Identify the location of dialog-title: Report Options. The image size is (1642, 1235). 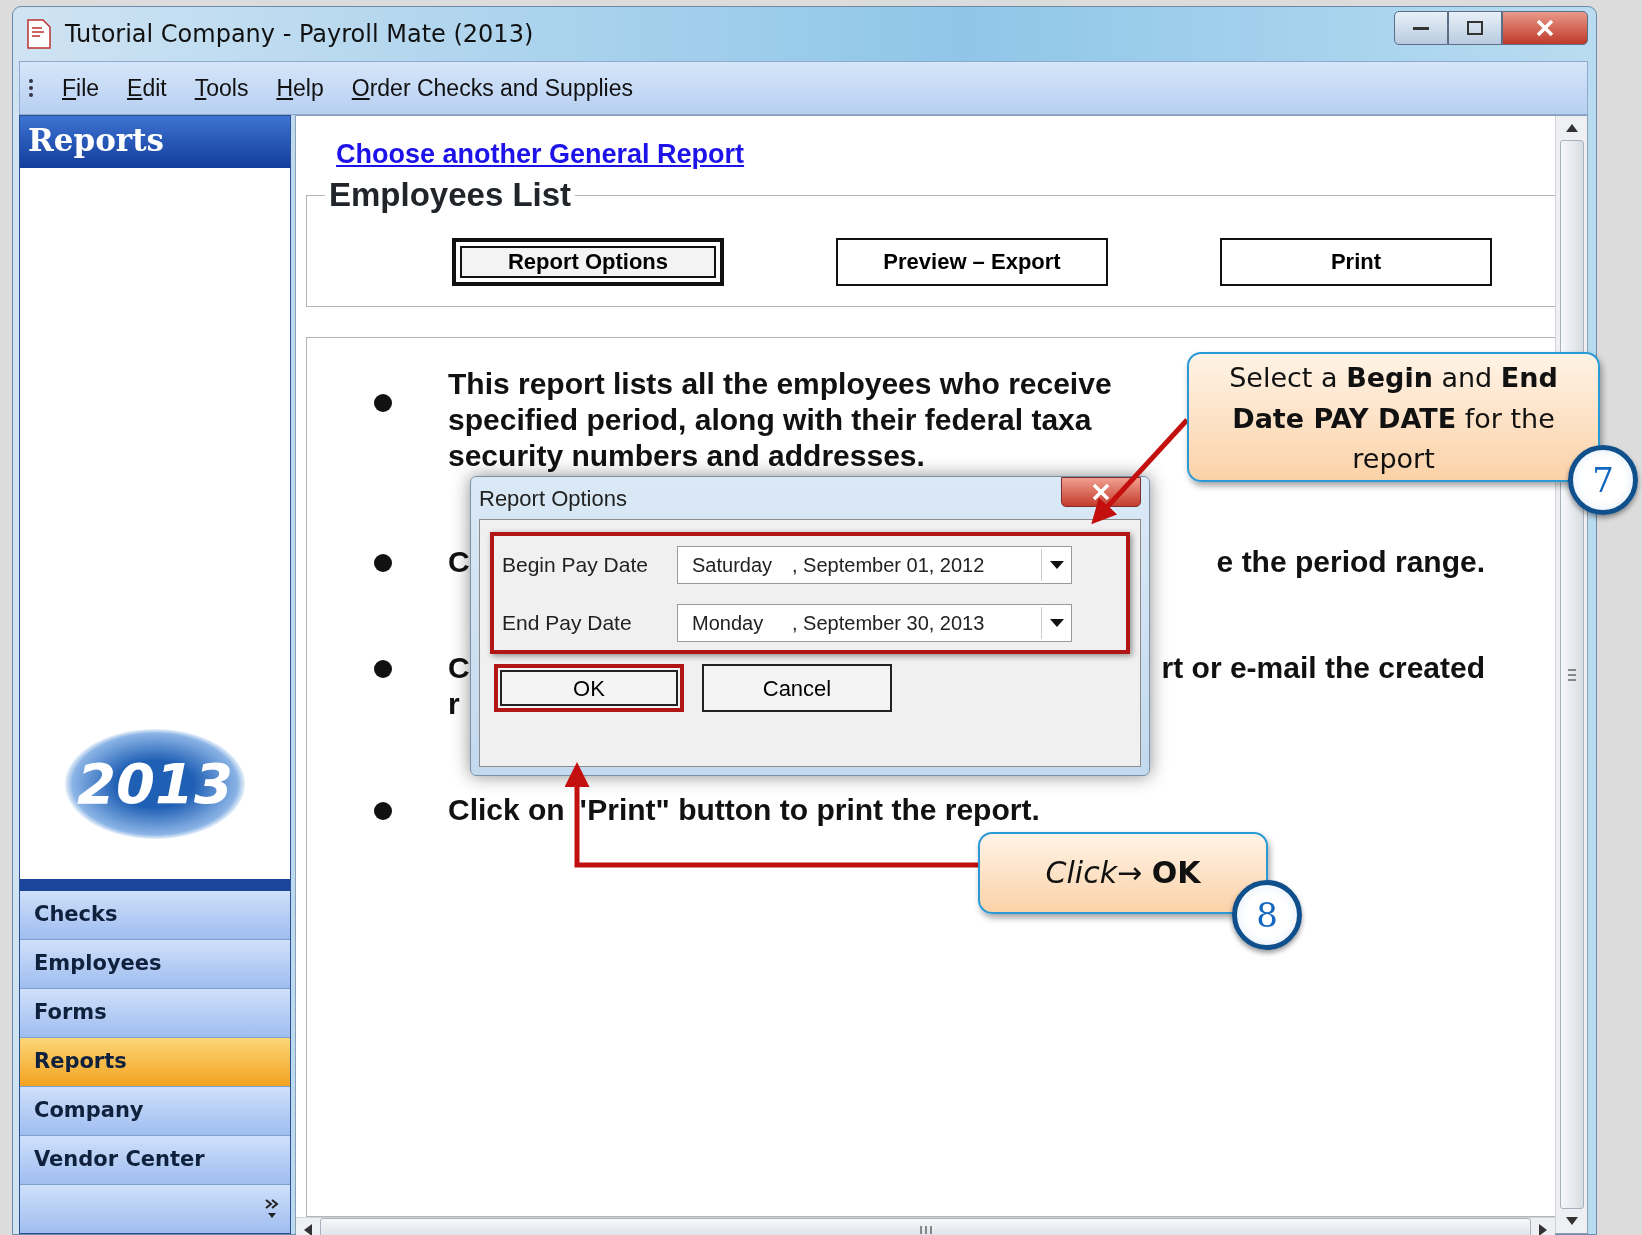
(553, 498).